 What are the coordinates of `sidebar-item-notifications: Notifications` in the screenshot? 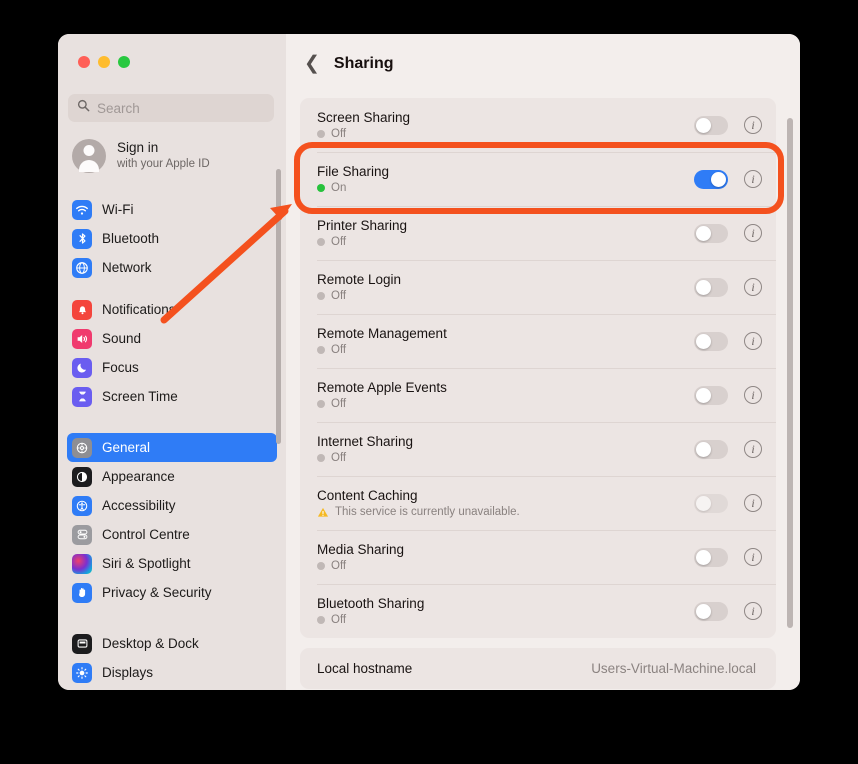 It's located at (172, 309).